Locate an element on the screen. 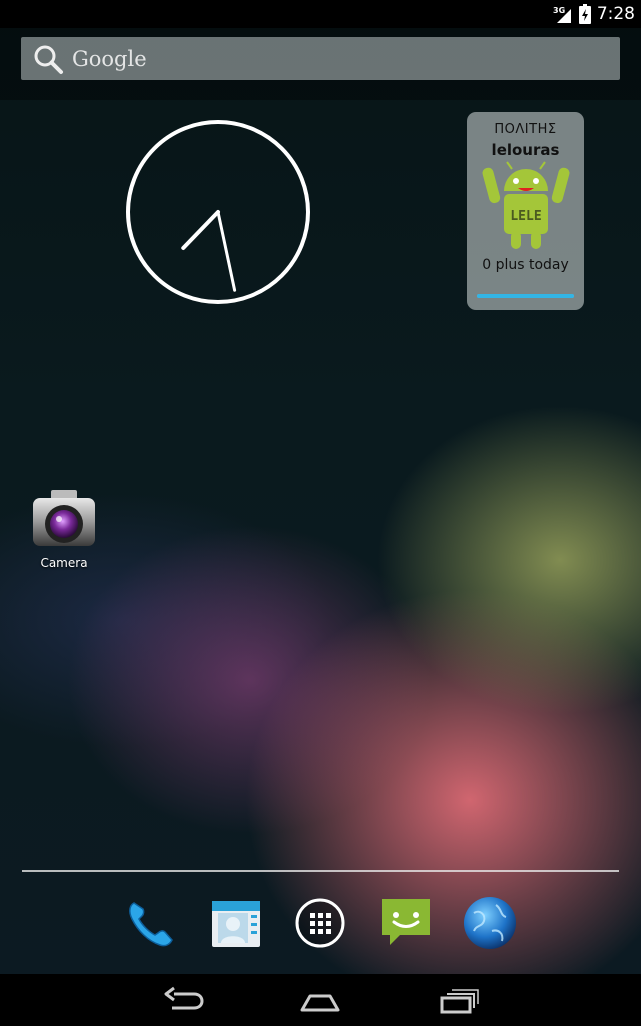 This screenshot has width=641, height=1026. robot-shirt-text: LELE is located at coordinates (525, 216).